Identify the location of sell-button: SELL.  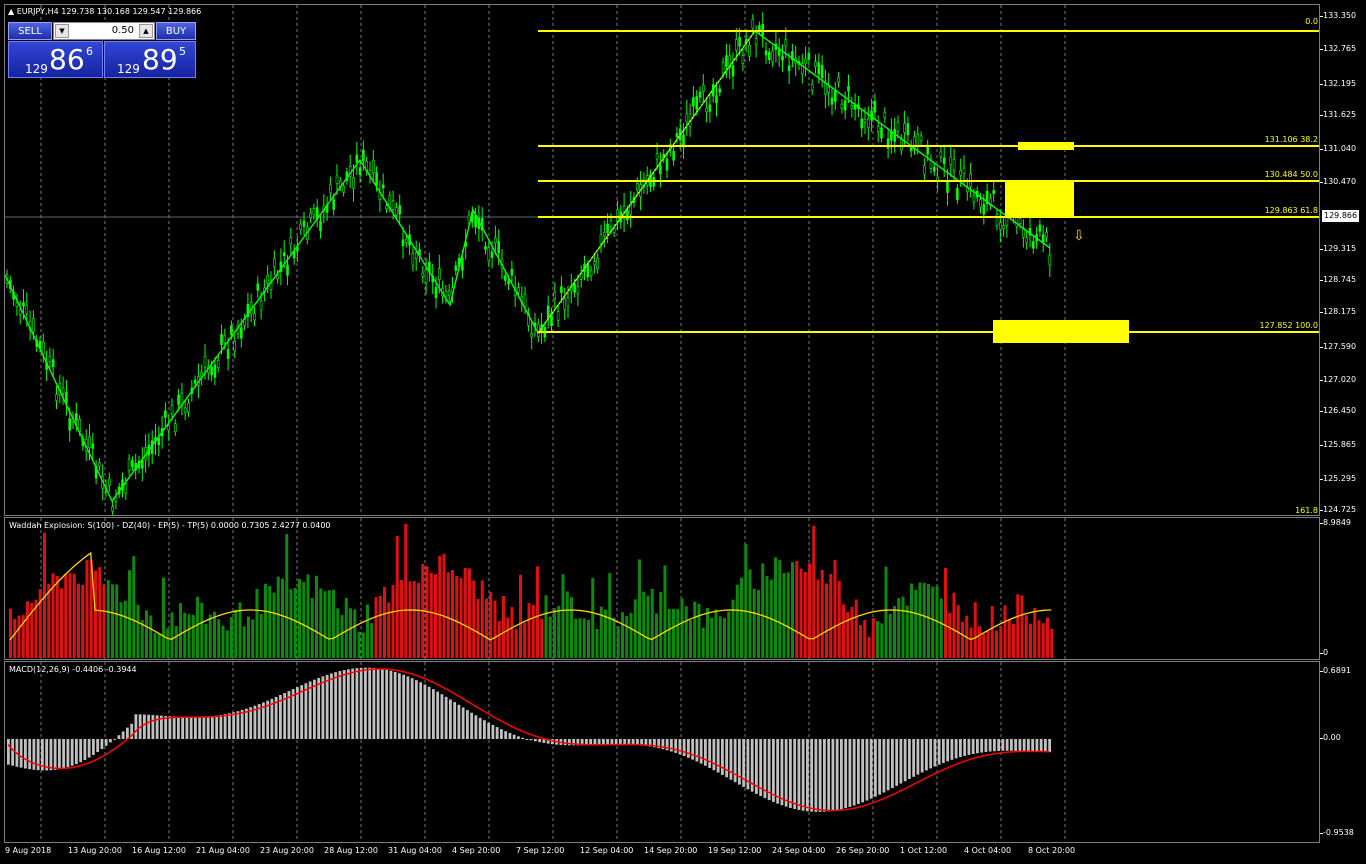
(30, 31).